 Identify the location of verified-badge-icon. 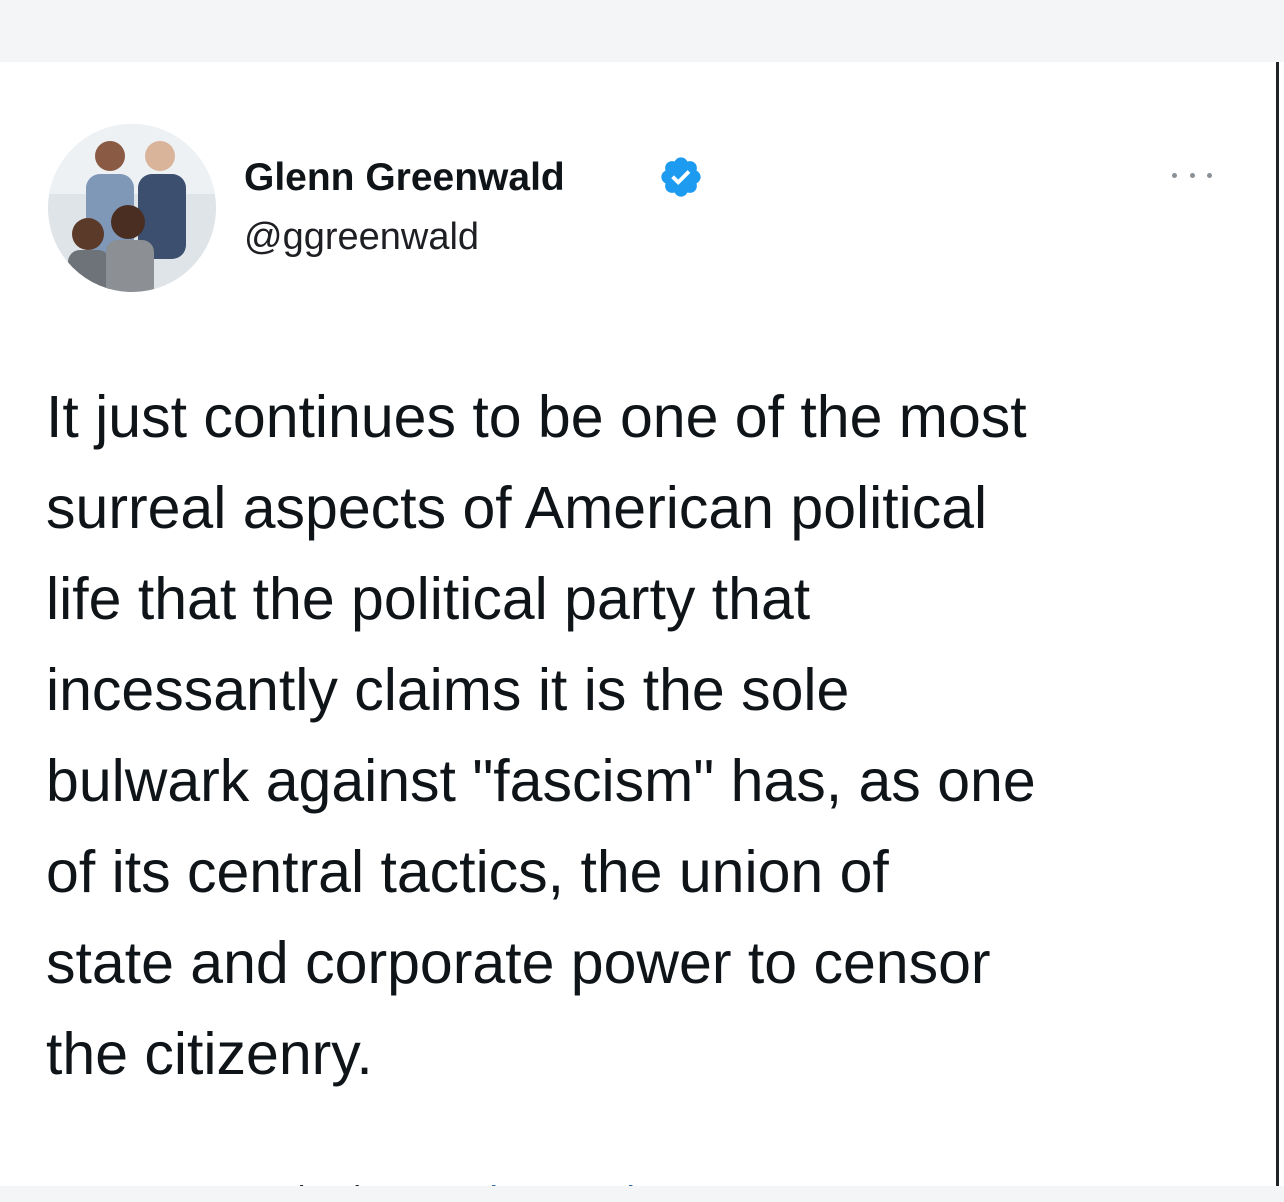
(681, 177).